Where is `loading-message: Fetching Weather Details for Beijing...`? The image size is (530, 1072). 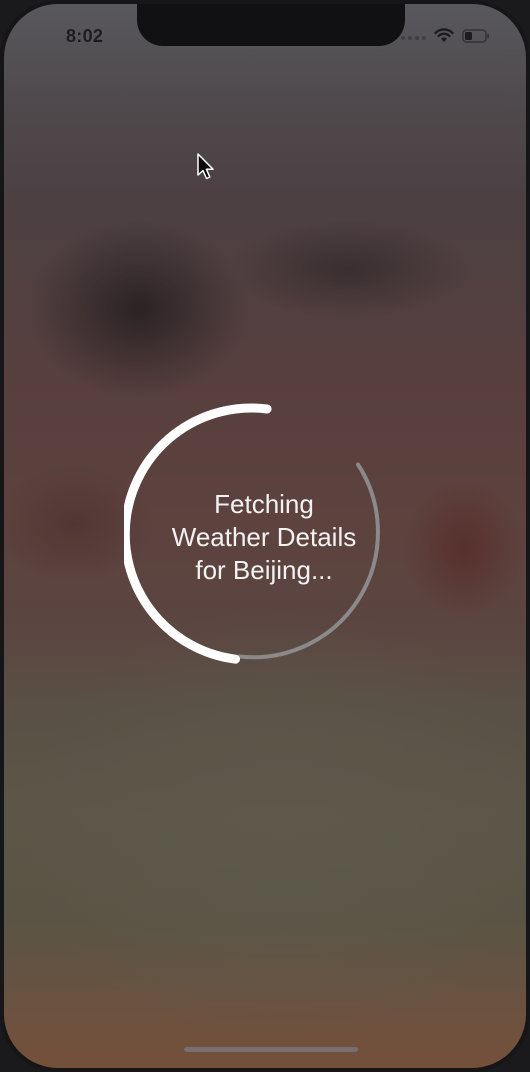 loading-message: Fetching Weather Details for Beijing... is located at coordinates (264, 537).